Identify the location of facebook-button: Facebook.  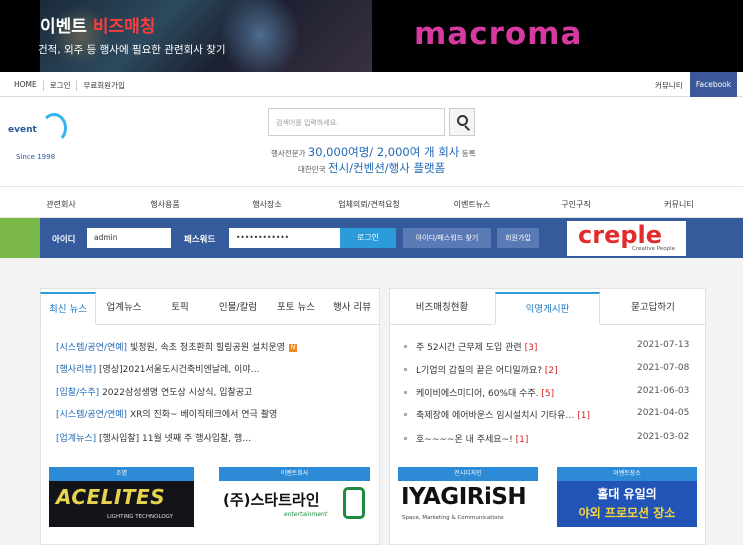
(713, 84).